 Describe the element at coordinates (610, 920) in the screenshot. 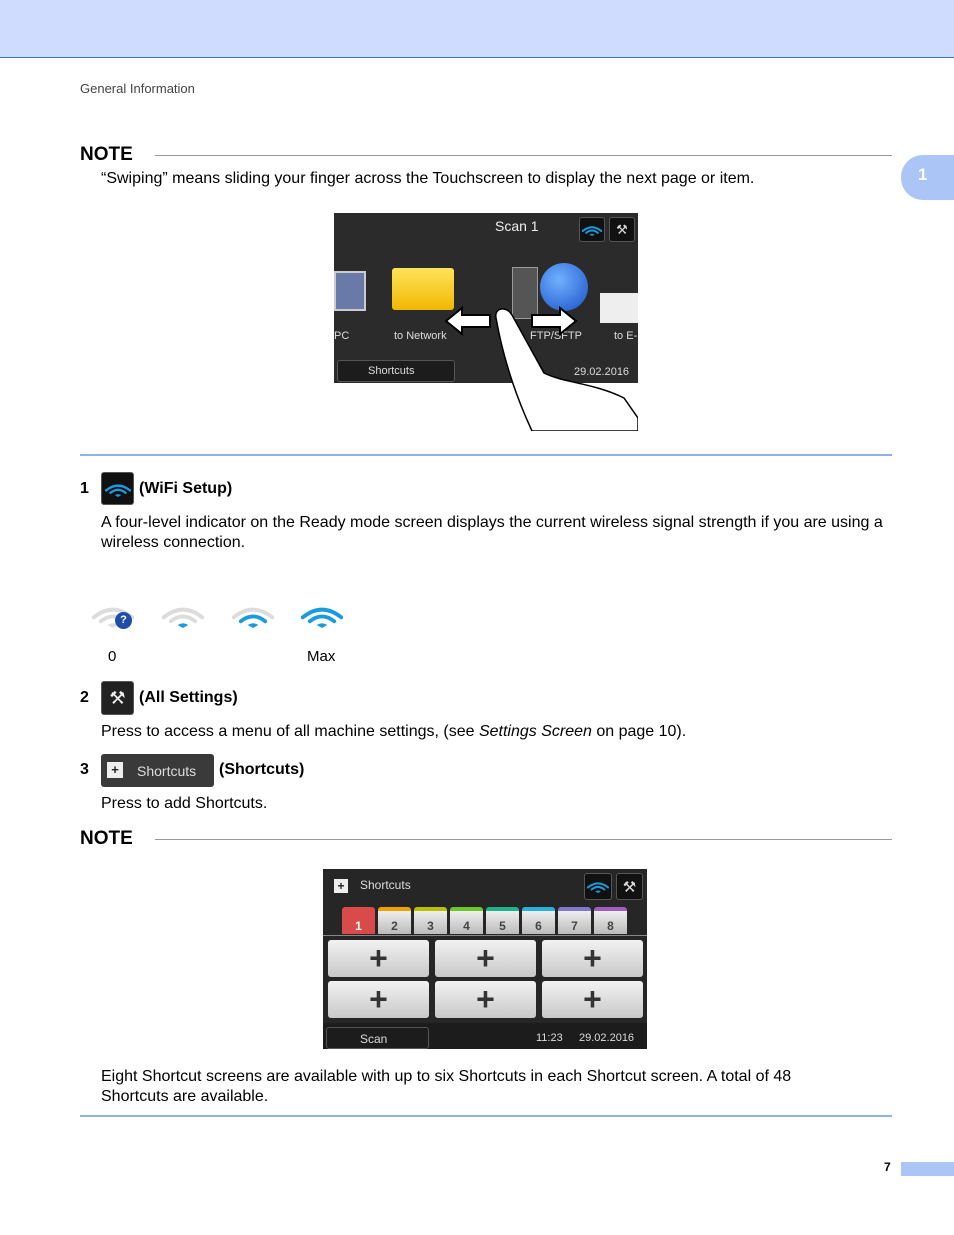

I see `shortcut-tab-8: 8` at that location.